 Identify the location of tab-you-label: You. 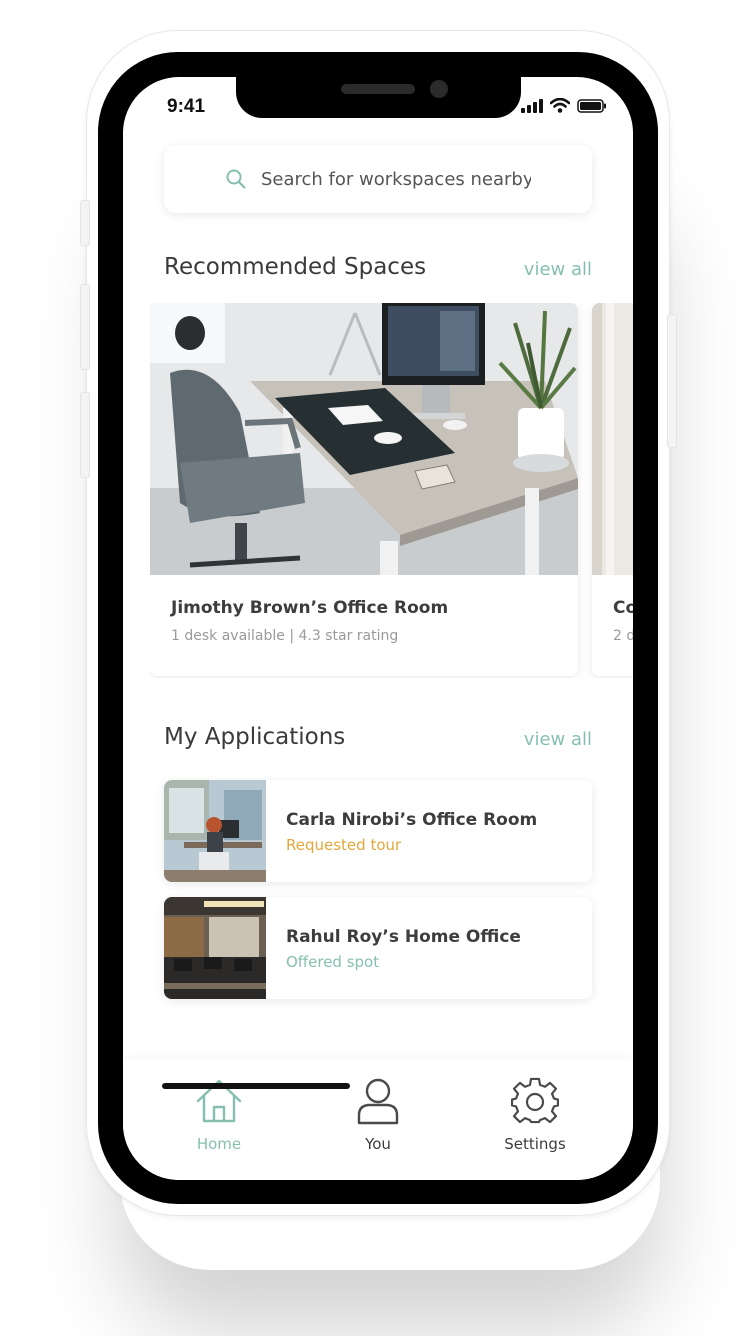
(378, 1144).